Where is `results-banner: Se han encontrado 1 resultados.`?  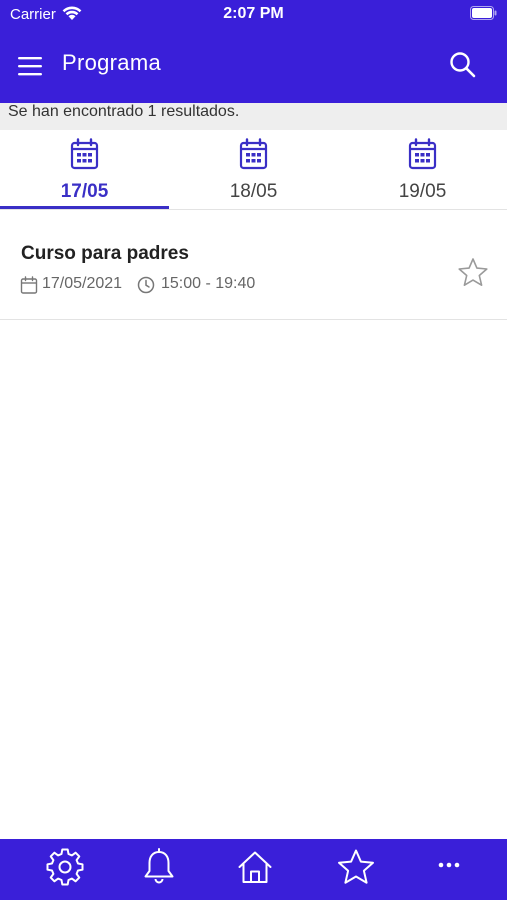
results-banner: Se han encontrado 1 resultados. is located at coordinates (253, 116).